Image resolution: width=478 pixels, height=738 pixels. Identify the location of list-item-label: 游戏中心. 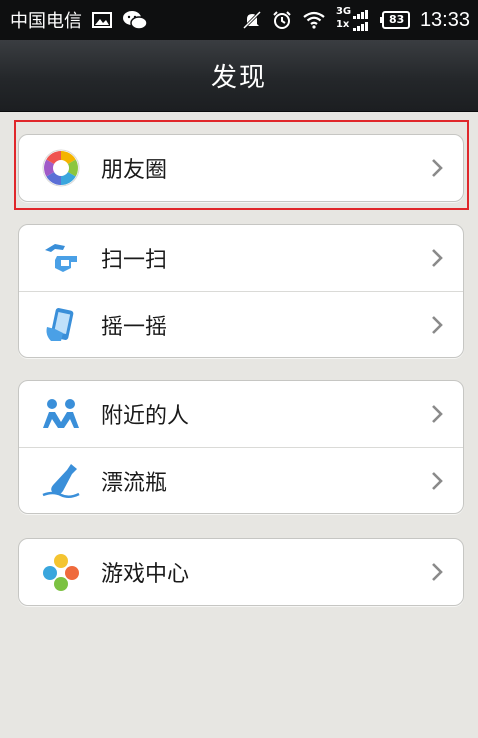
(145, 574).